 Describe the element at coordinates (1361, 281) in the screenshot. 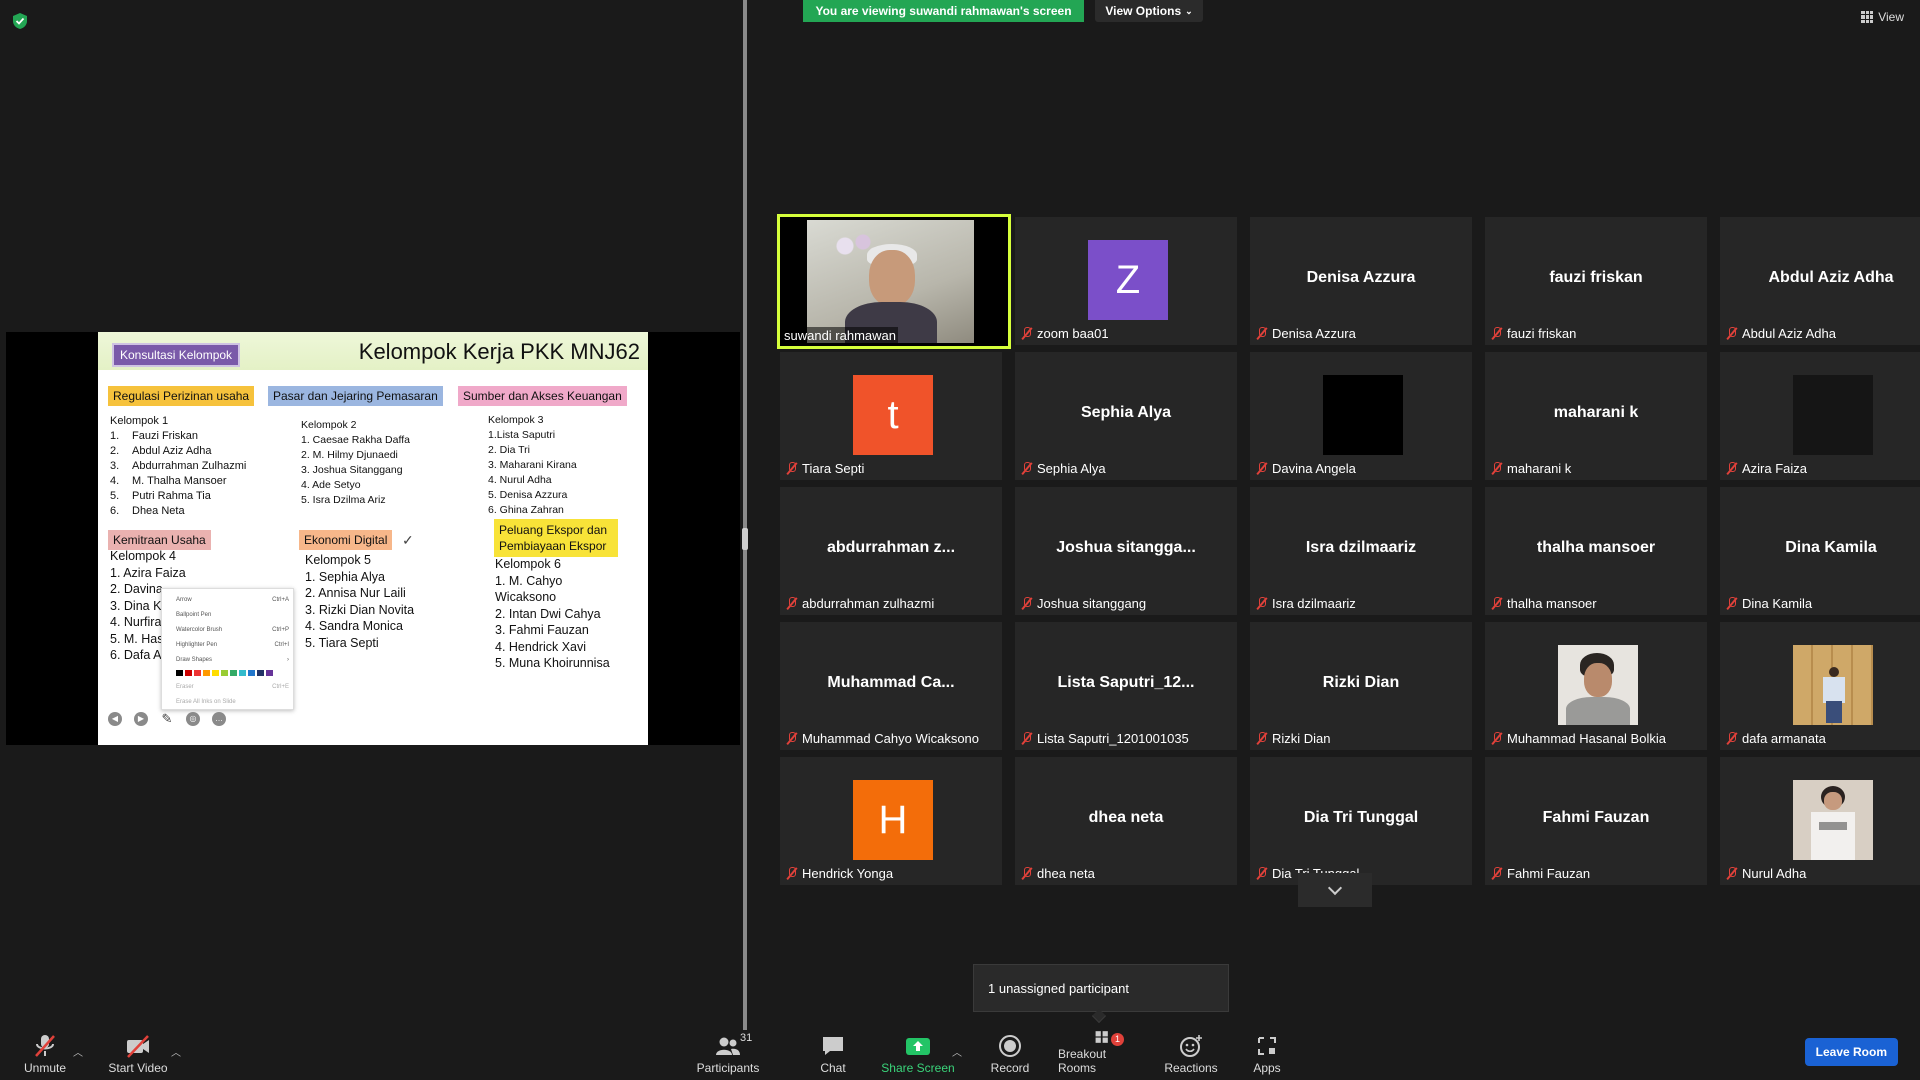

I see `participant-tile: Denisa Azzura Denisa Azzura` at that location.